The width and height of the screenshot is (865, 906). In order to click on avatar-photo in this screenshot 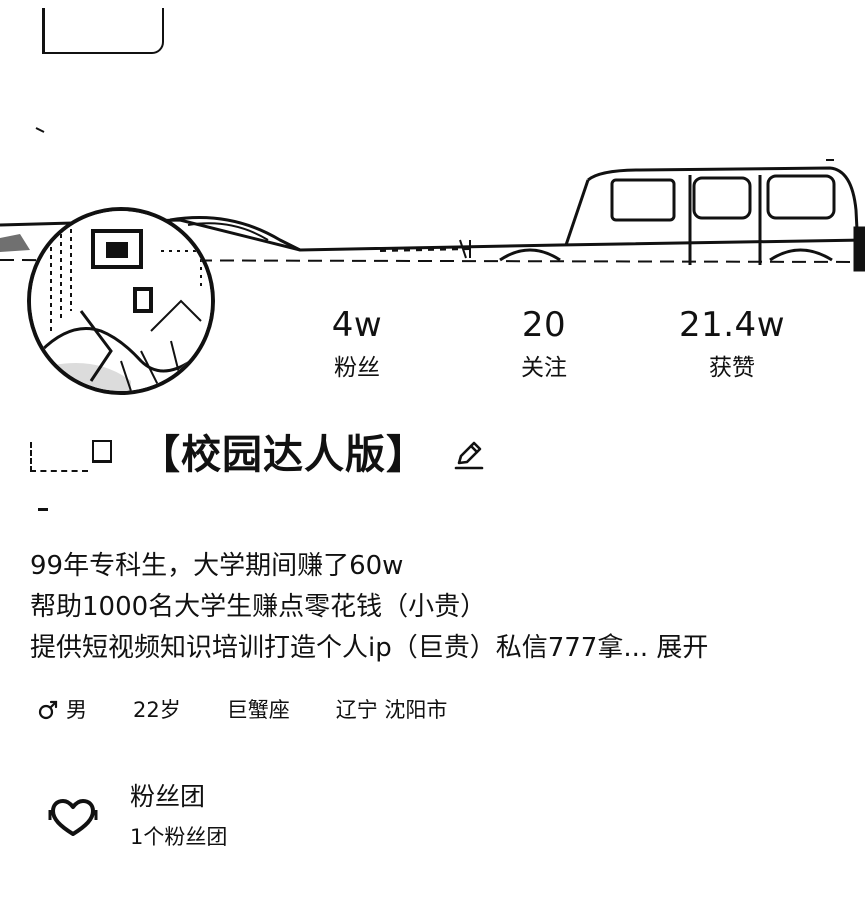, I will do `click(121, 301)`.